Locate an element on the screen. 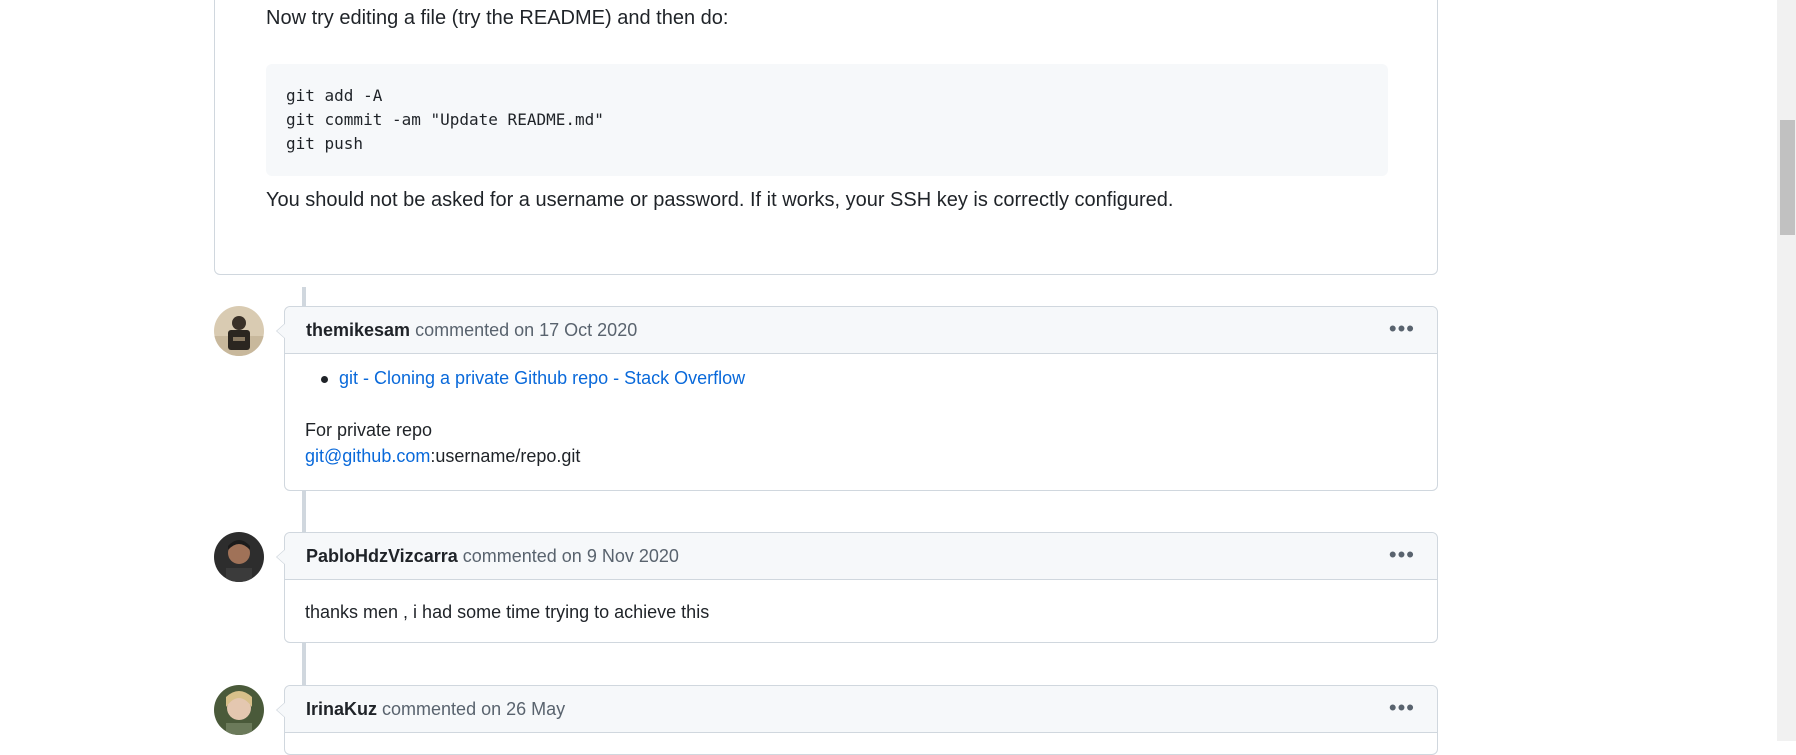  code-line: git add -A is located at coordinates (334, 95).